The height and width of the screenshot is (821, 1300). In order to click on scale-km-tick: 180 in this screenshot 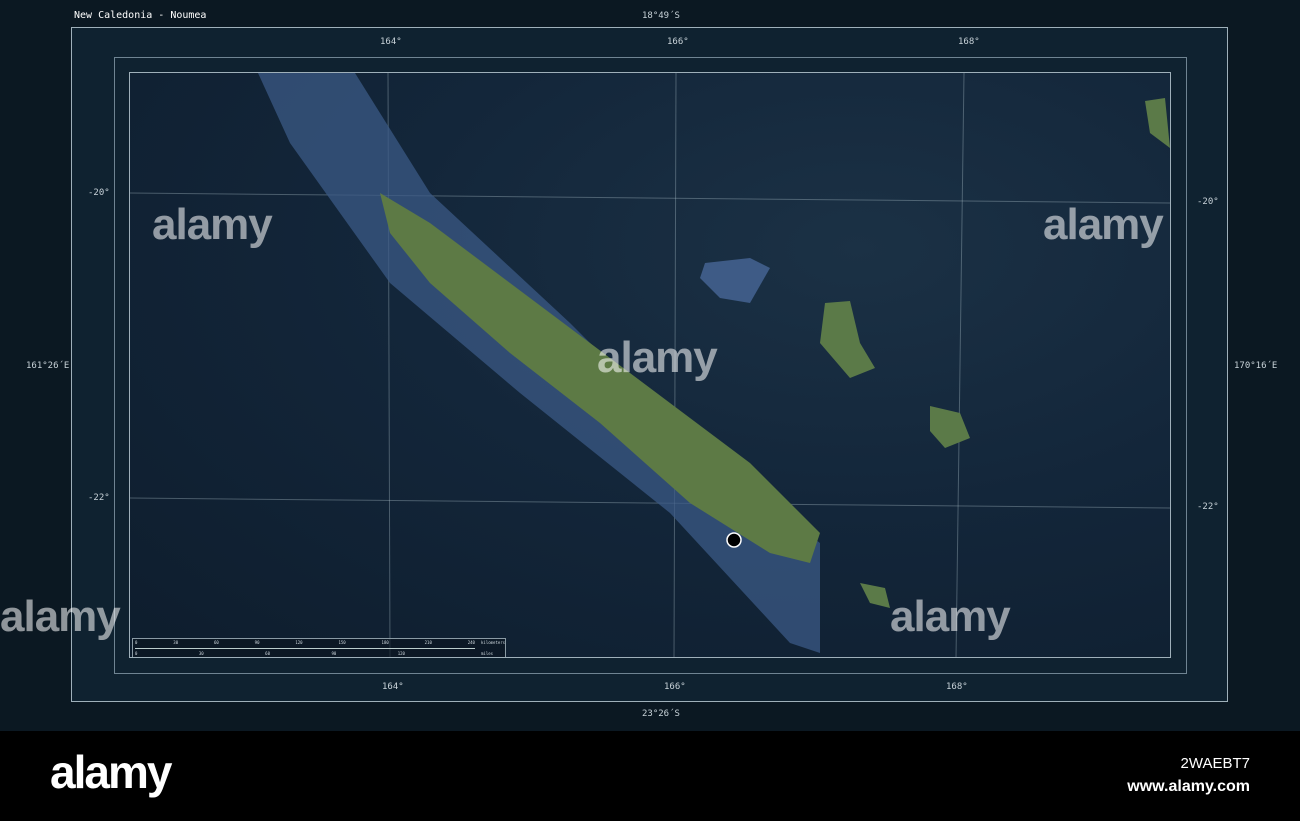, I will do `click(385, 642)`.